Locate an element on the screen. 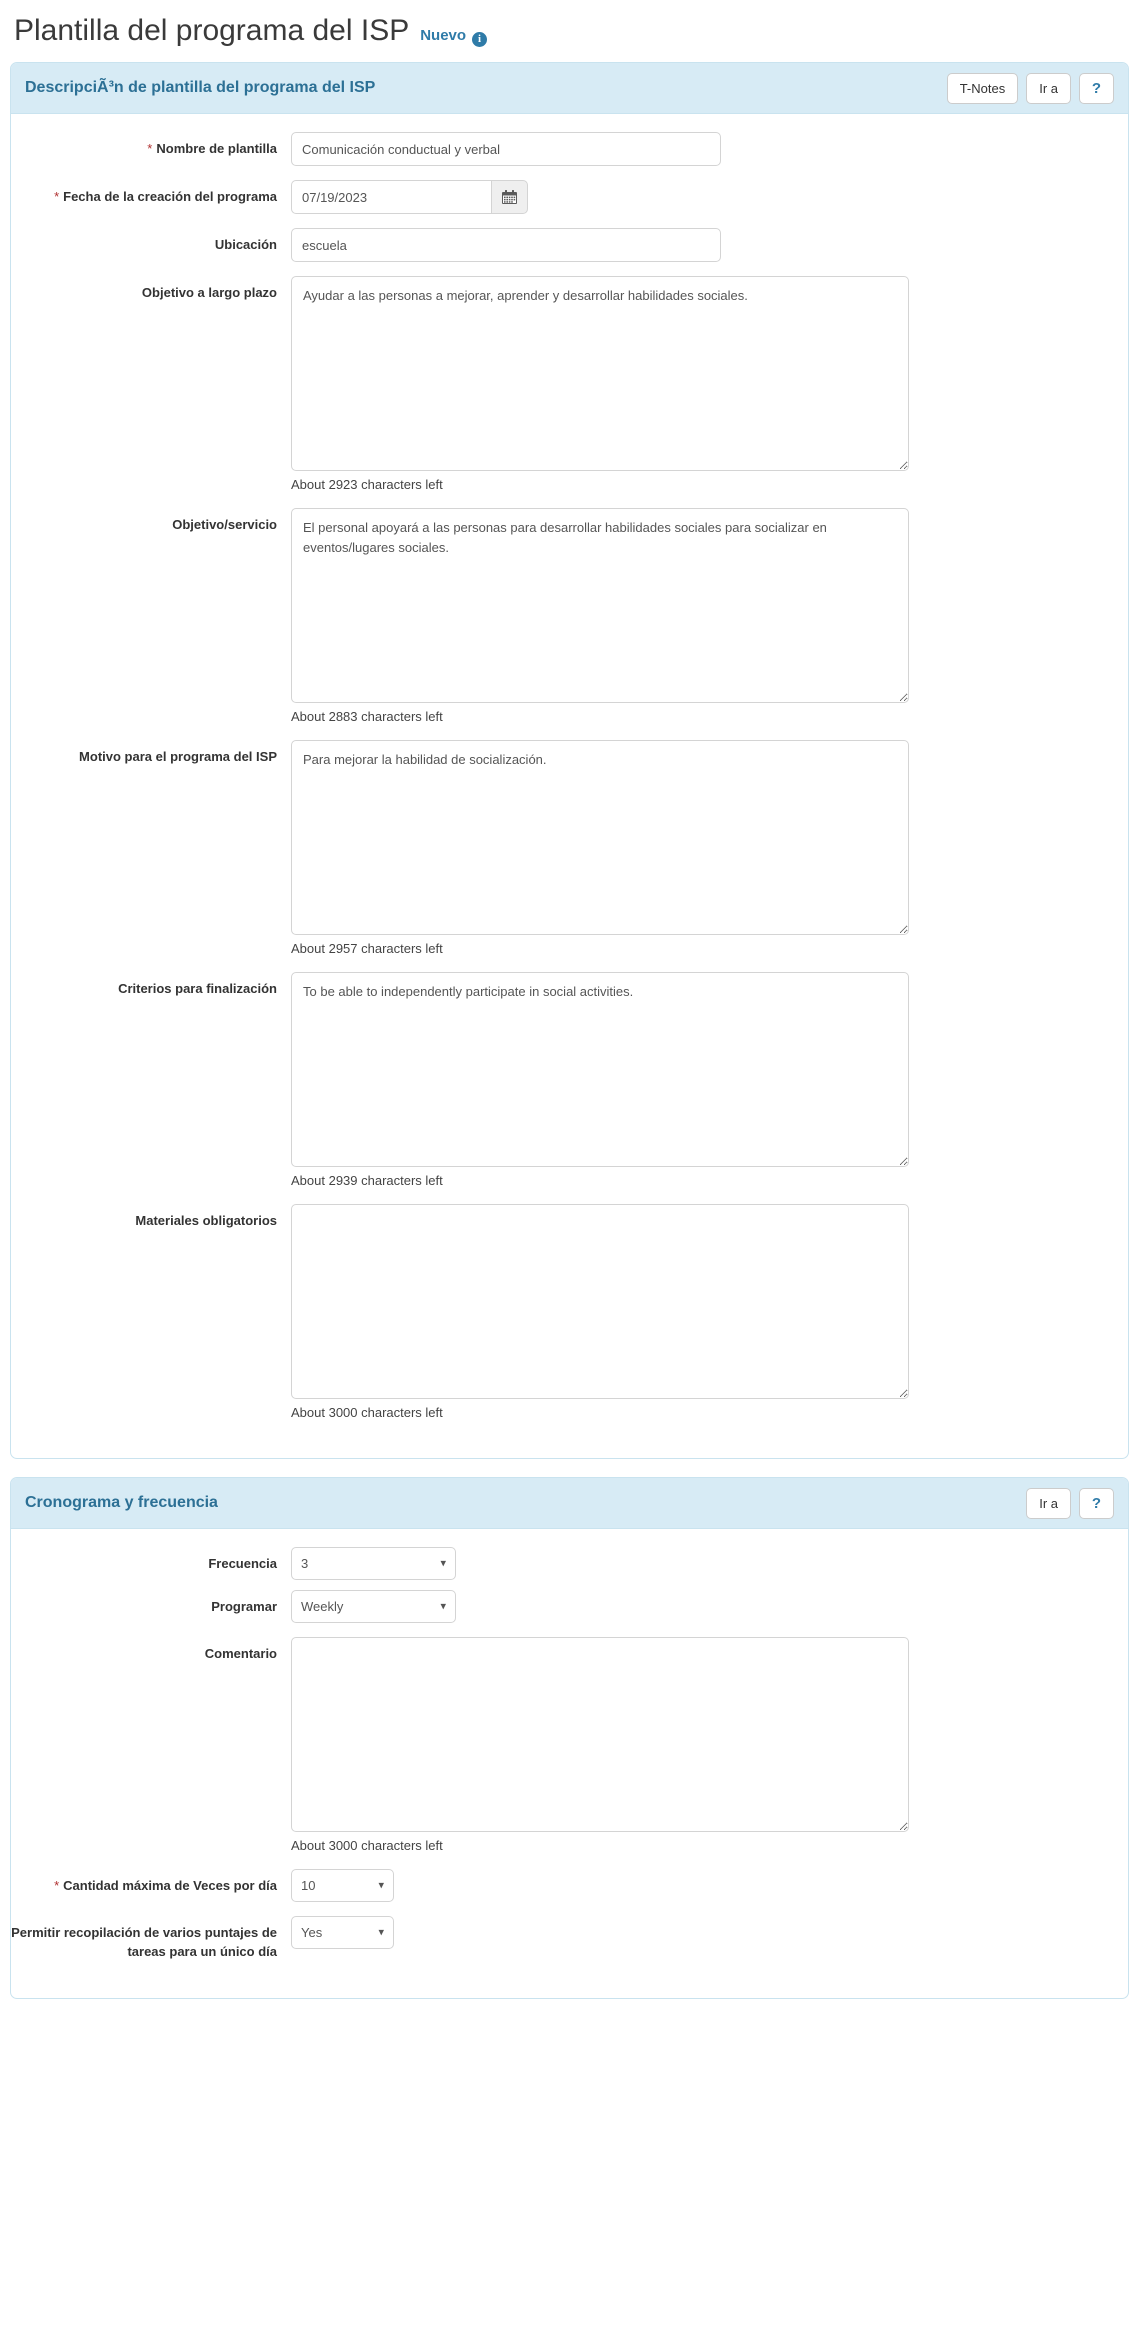  label-location: Ubicación is located at coordinates (245, 244).